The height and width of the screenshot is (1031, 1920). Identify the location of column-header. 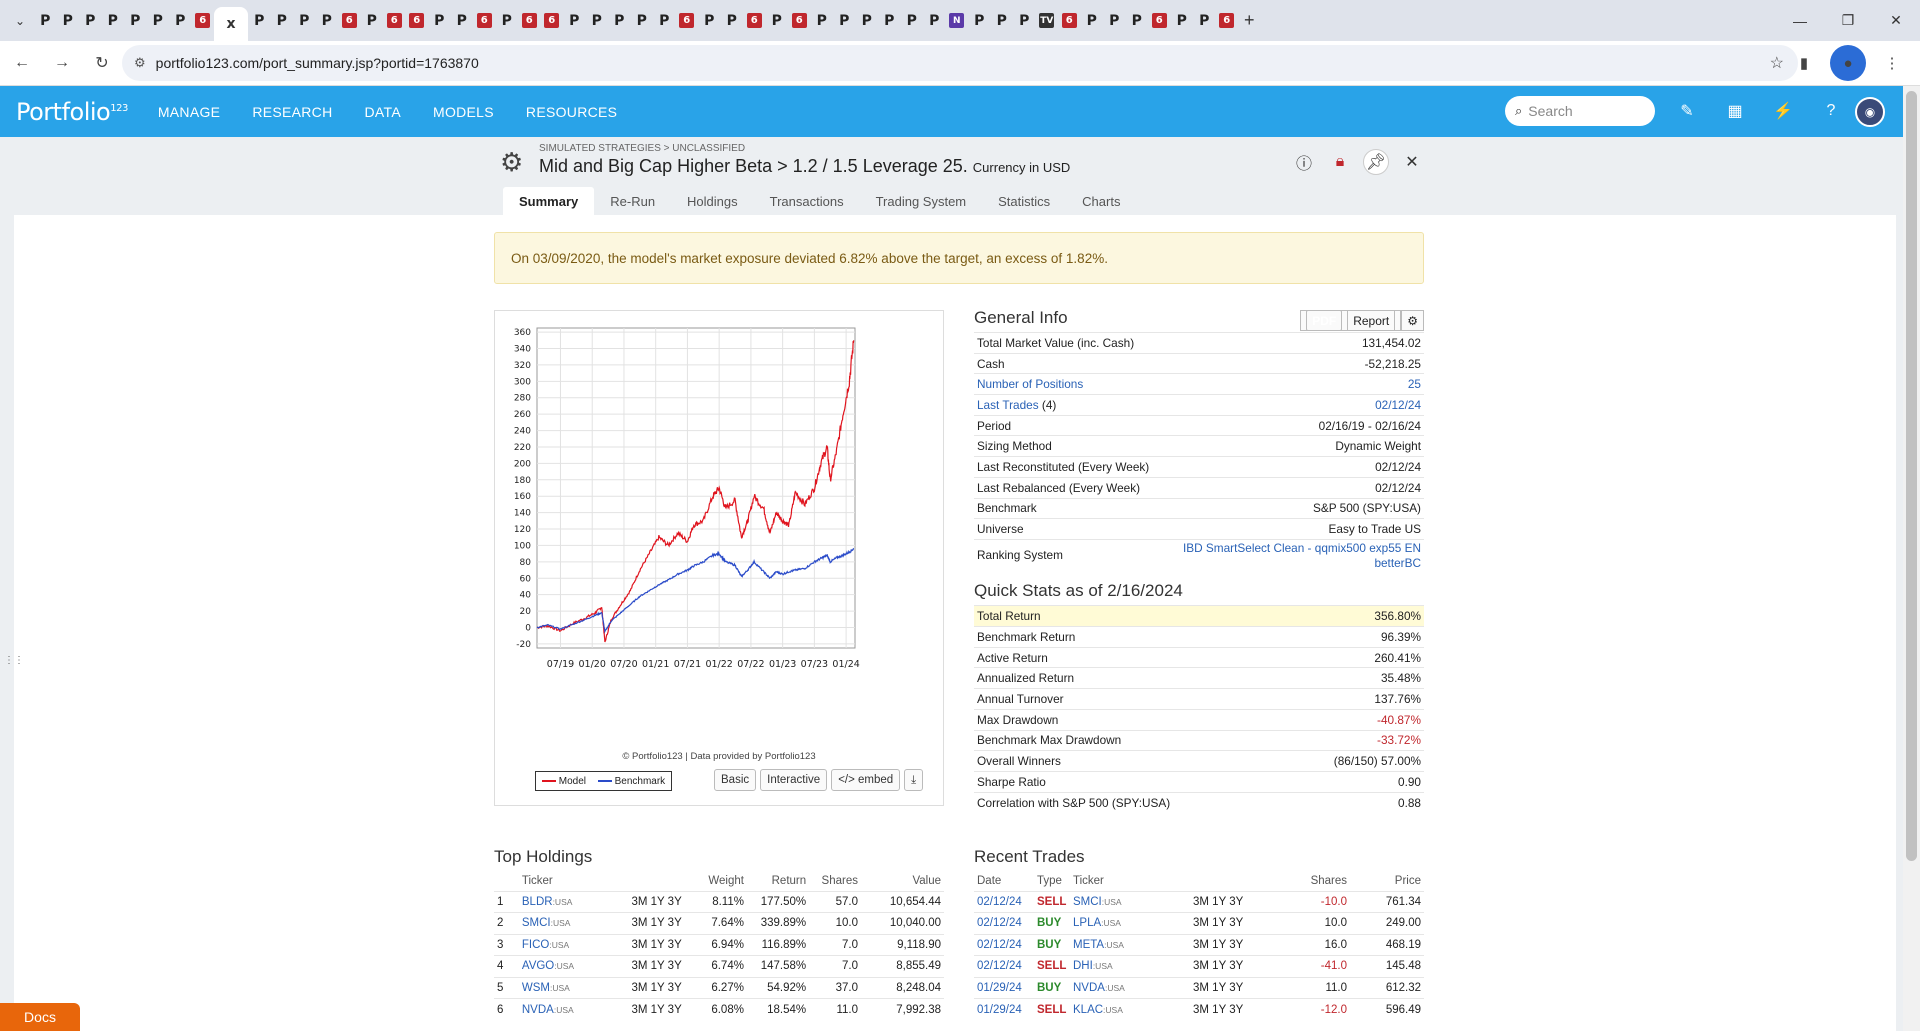
(643, 881).